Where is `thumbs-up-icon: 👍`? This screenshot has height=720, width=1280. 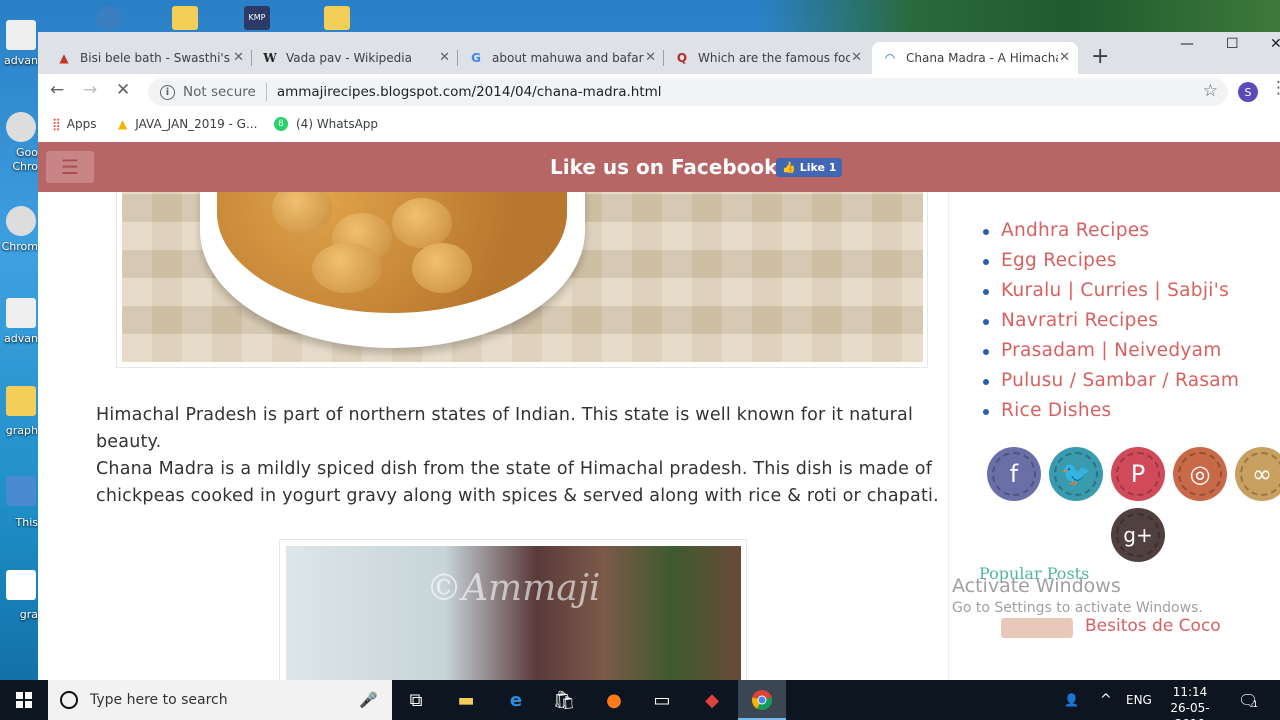 thumbs-up-icon: 👍 is located at coordinates (789, 167).